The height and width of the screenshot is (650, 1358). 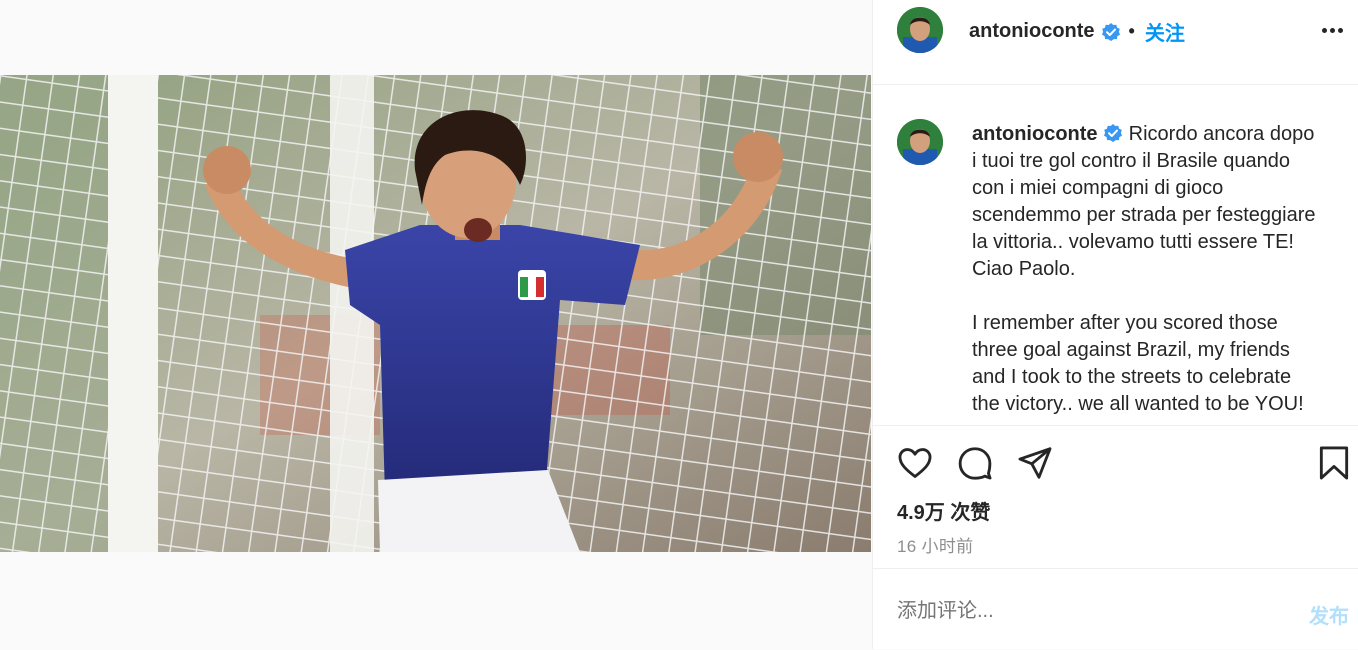 What do you see at coordinates (1138, 404) in the screenshot?
I see `caption-line: the victory.. we all wanted to be YOU!` at bounding box center [1138, 404].